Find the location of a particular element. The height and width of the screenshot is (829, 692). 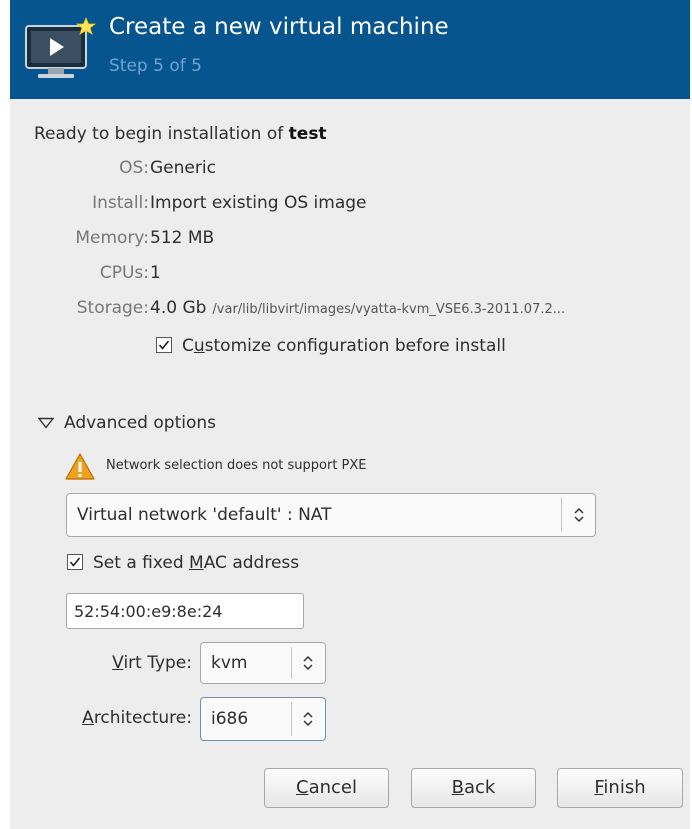

vm-name: test is located at coordinates (307, 134).